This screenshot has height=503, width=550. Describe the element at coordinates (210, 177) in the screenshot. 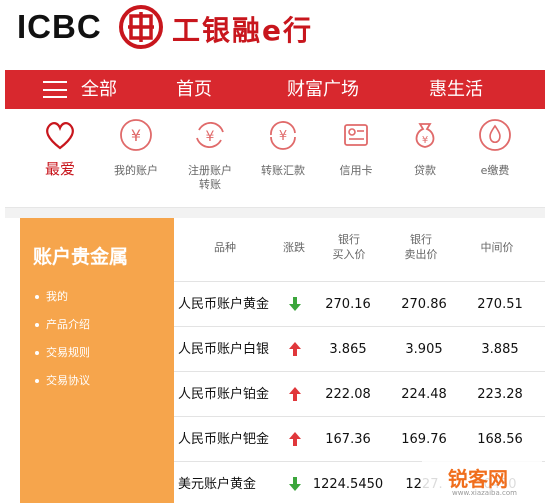

I see `quick-label: 注册账户 转账` at that location.